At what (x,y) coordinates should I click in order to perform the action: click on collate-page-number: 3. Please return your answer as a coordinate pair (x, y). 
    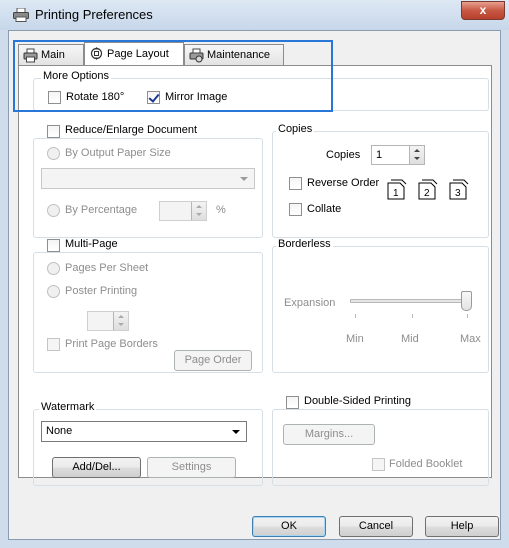
    Looking at the image, I should click on (458, 193).